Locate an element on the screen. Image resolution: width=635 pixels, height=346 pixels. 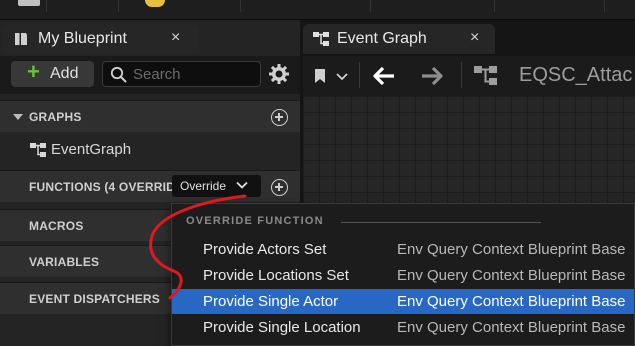
search-icon is located at coordinates (118, 74).